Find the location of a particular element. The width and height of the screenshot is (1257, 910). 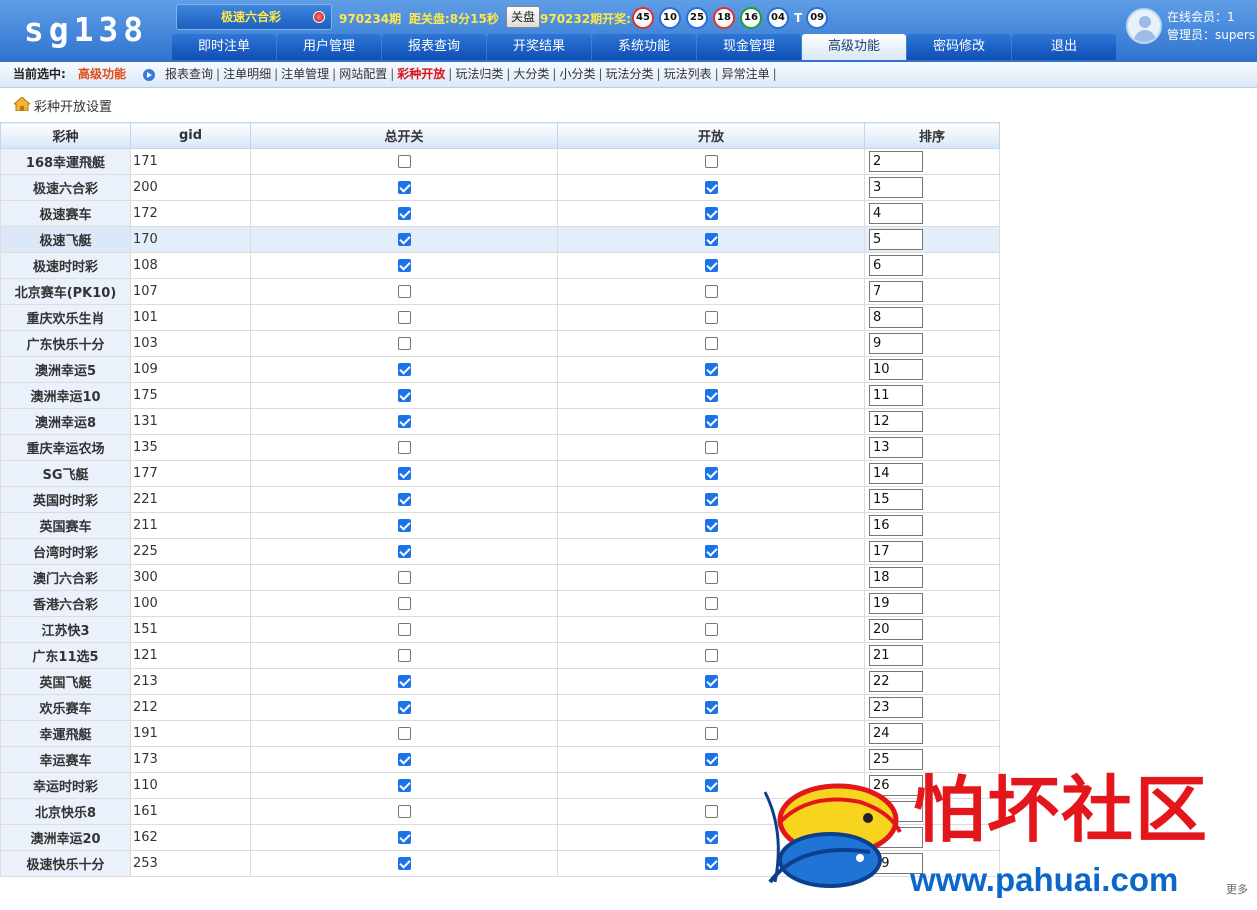

sub-nav-link-2: 注单管理 is located at coordinates (305, 74).